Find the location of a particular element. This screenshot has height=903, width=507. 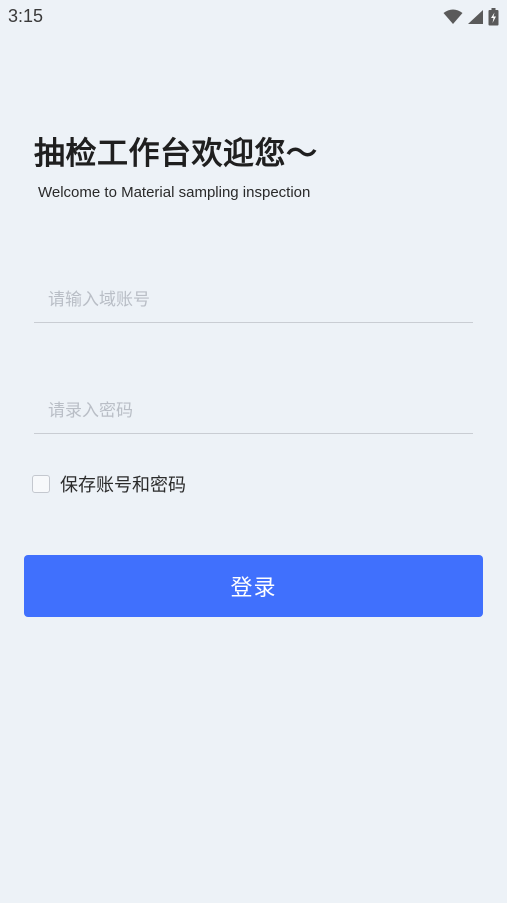

wifi-icon is located at coordinates (453, 17).